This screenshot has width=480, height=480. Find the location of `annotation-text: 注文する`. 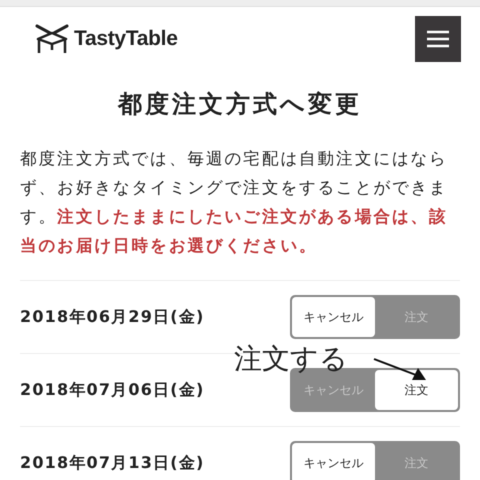

annotation-text: 注文する is located at coordinates (291, 359).